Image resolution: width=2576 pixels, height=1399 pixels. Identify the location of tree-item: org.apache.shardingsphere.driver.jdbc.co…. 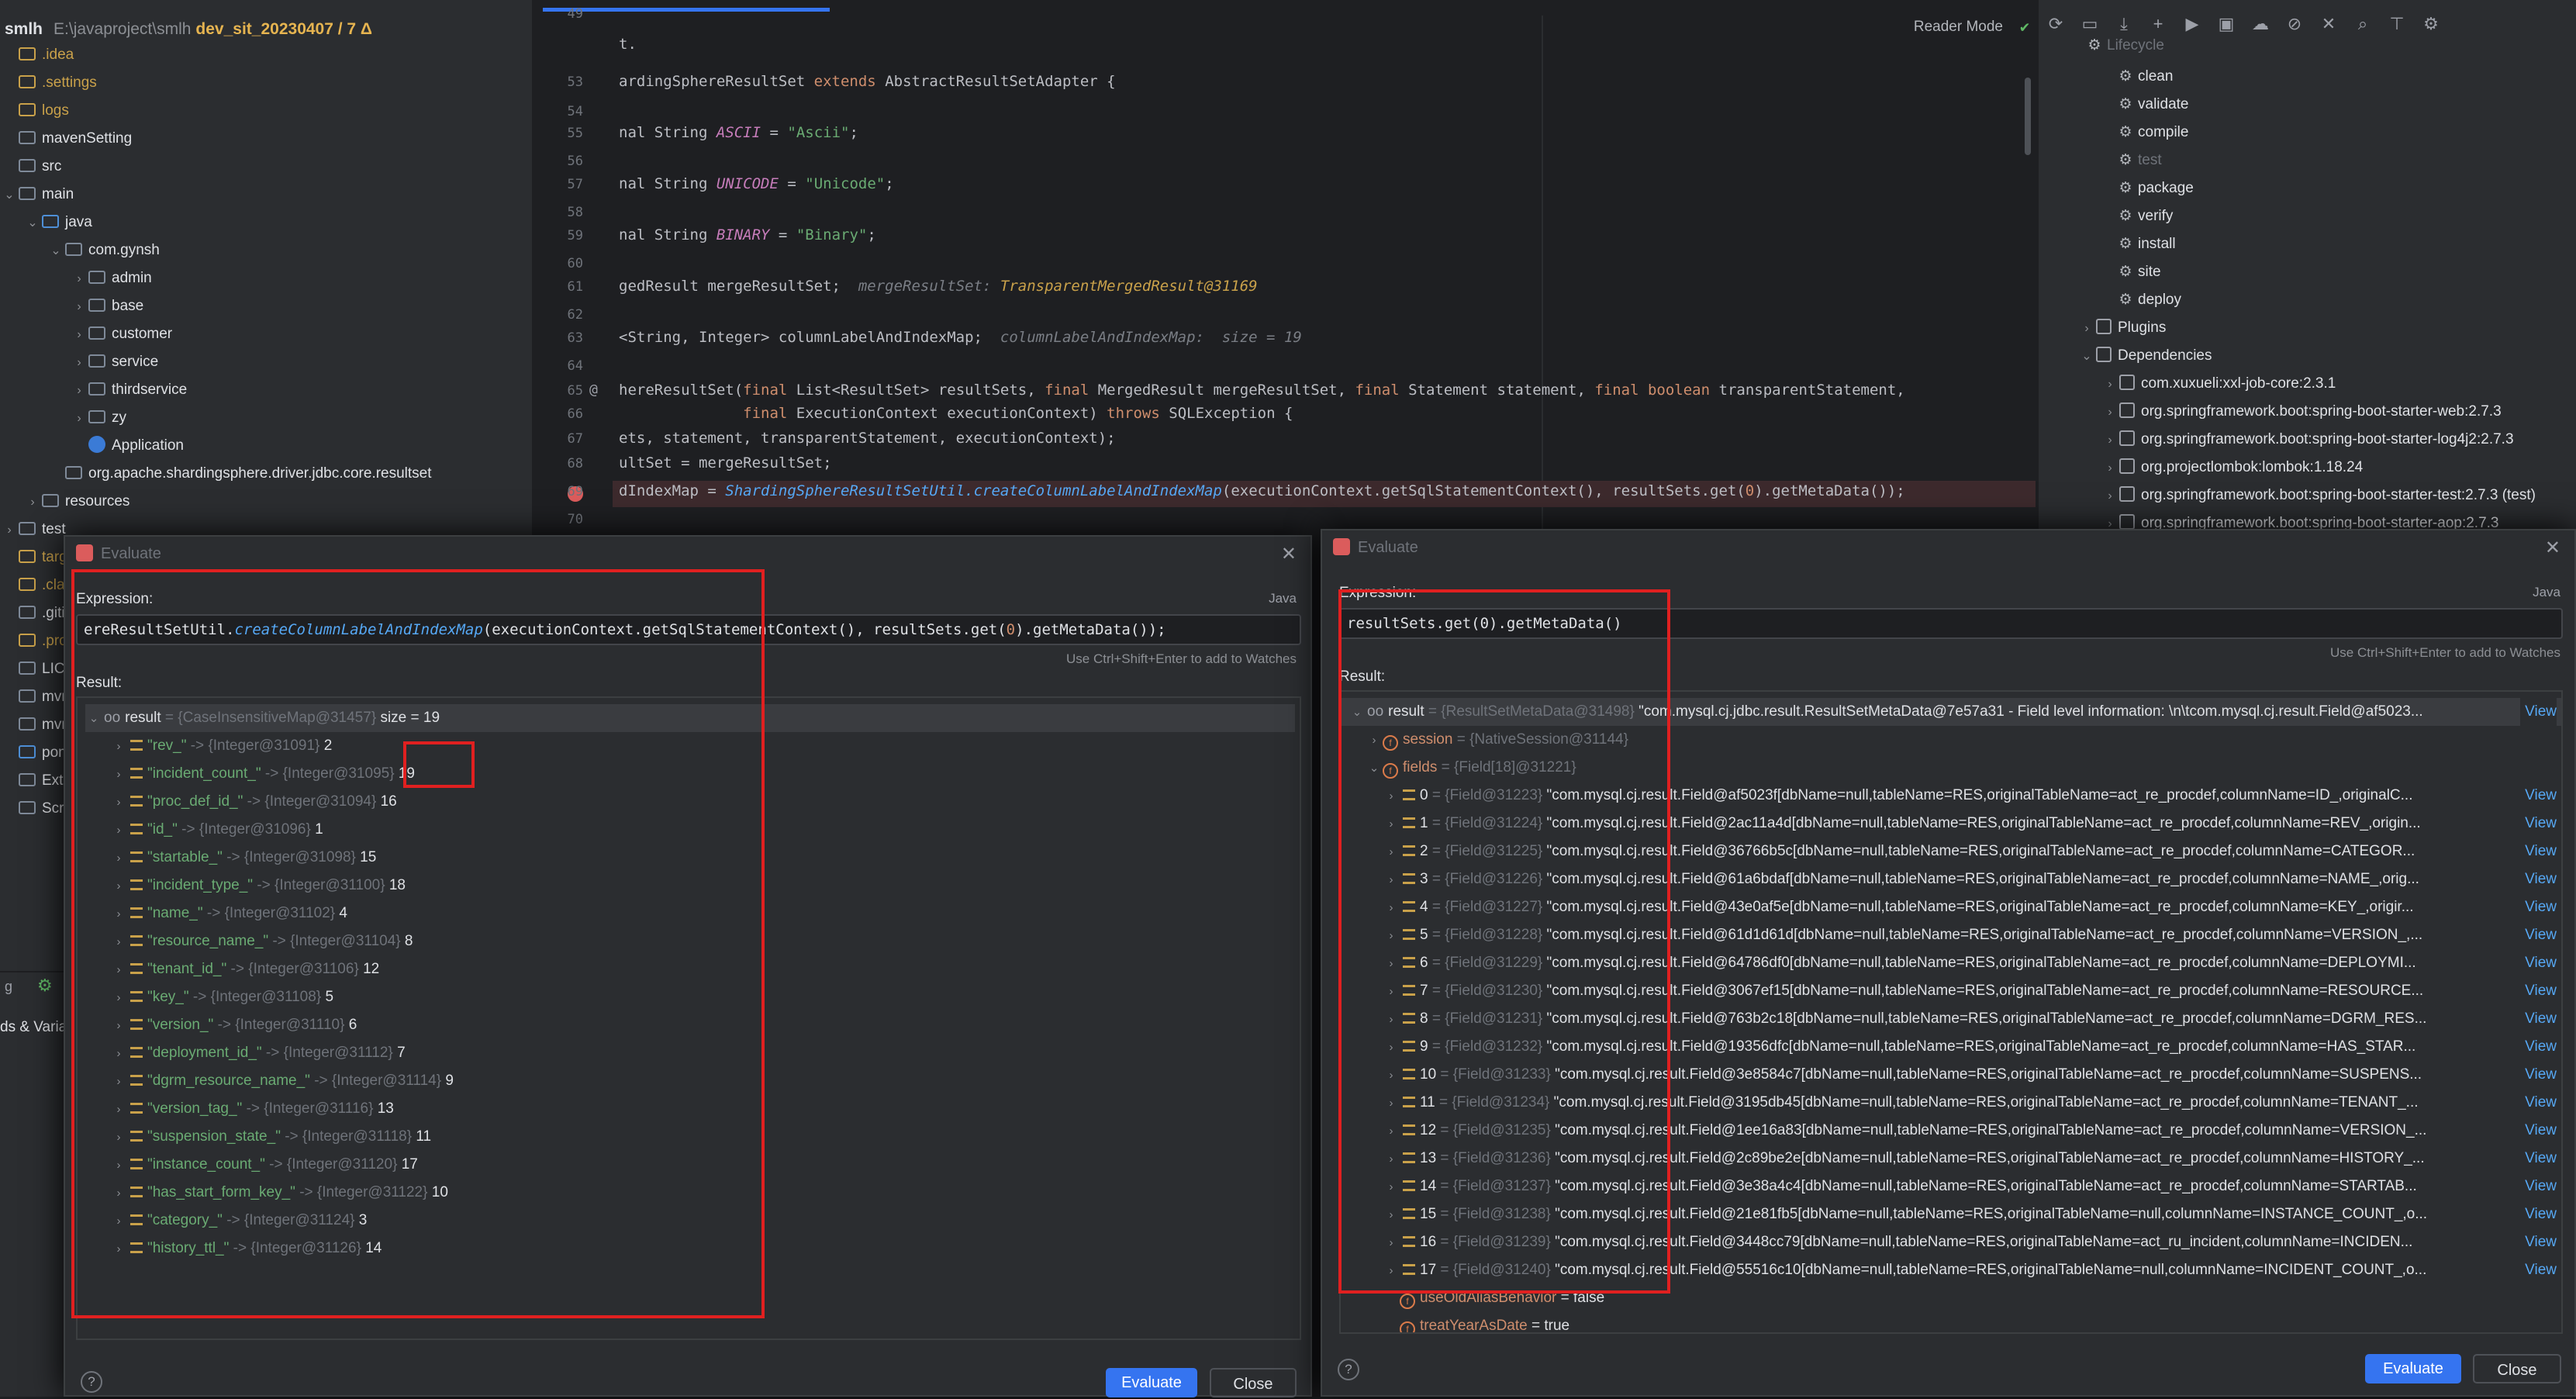
(240, 474).